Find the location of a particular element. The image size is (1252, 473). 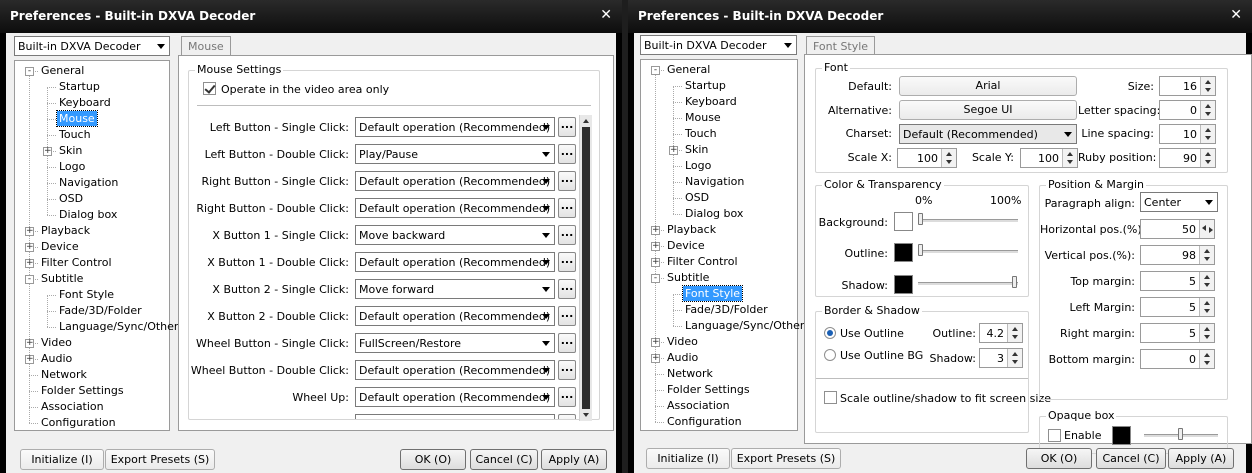

outline-opacity-slider is located at coordinates (920, 250).